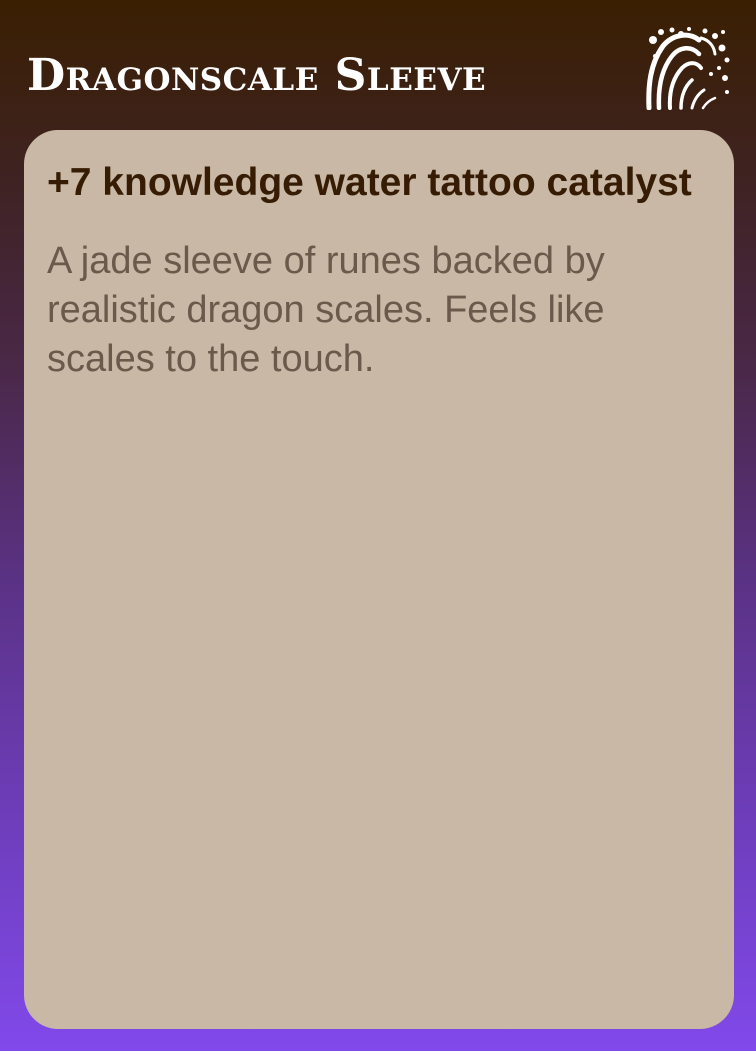  I want to click on item-stat-line: +7 knowledge water tattoo catalyst, so click(369, 182).